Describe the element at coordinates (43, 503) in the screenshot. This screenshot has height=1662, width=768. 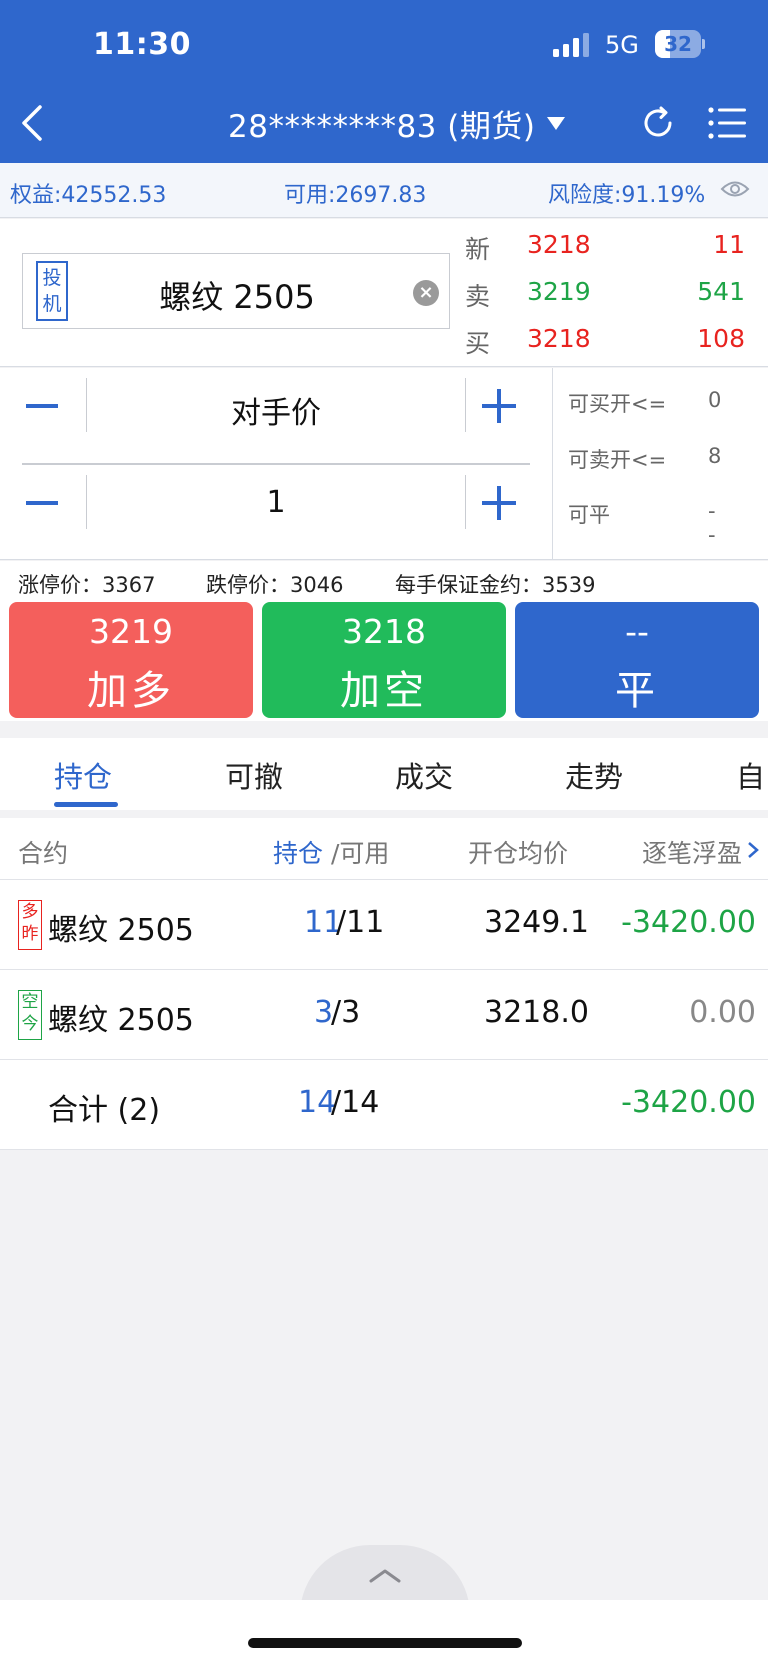
I see `quantity-minus-button` at that location.